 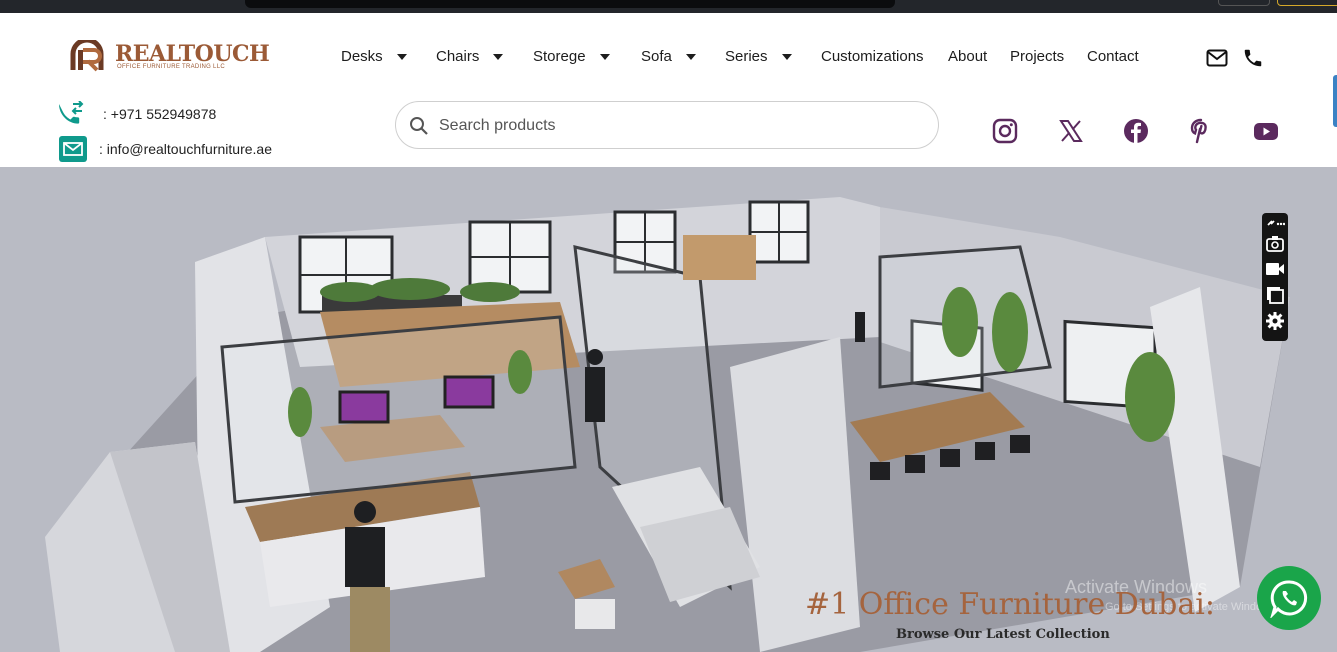 What do you see at coordinates (1244, 3) in the screenshot?
I see `browser-button` at bounding box center [1244, 3].